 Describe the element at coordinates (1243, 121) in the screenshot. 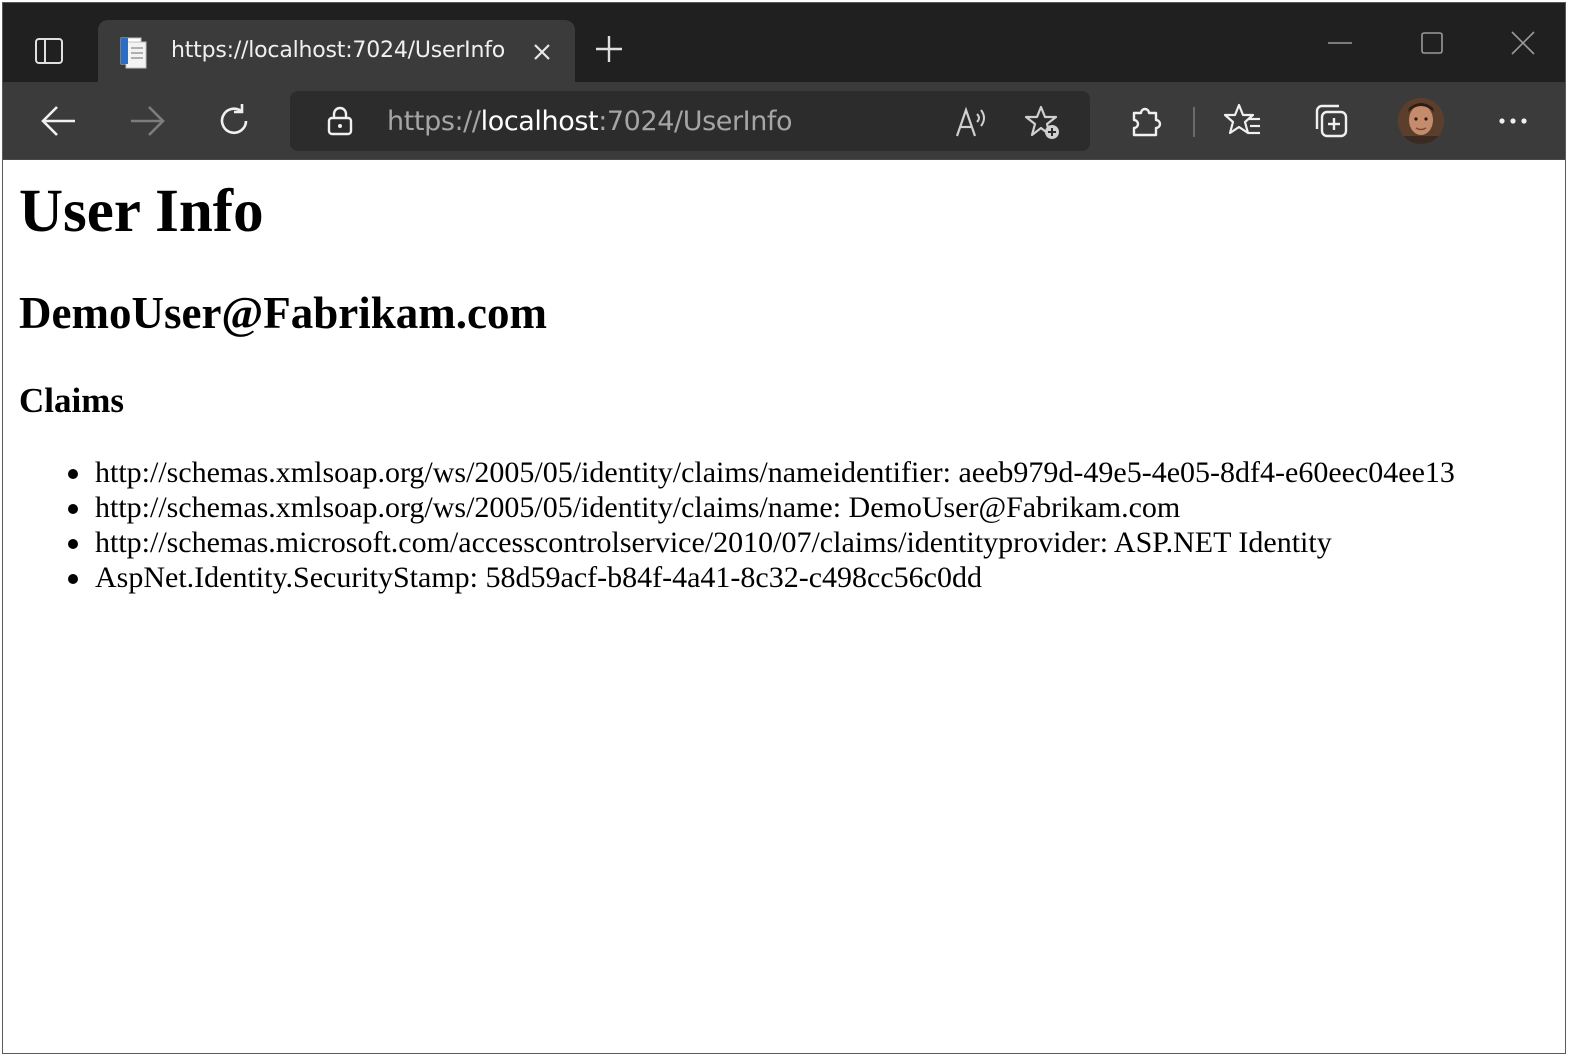

I see `favorites-icon` at that location.